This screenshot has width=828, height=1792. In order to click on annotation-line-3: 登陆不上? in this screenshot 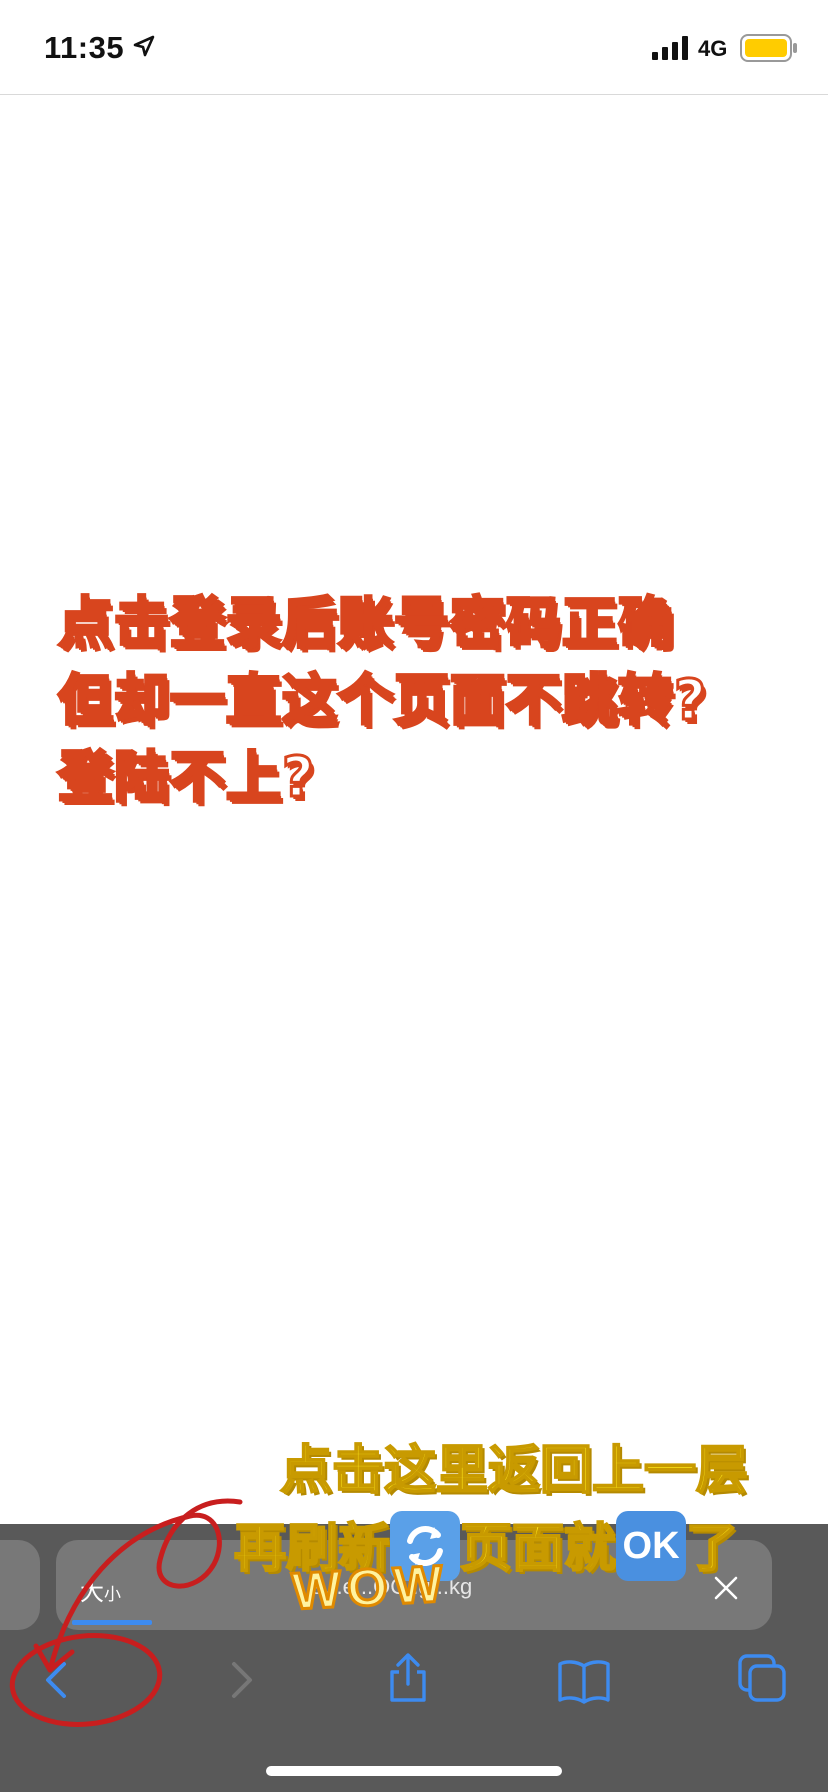, I will do `click(186, 777)`.